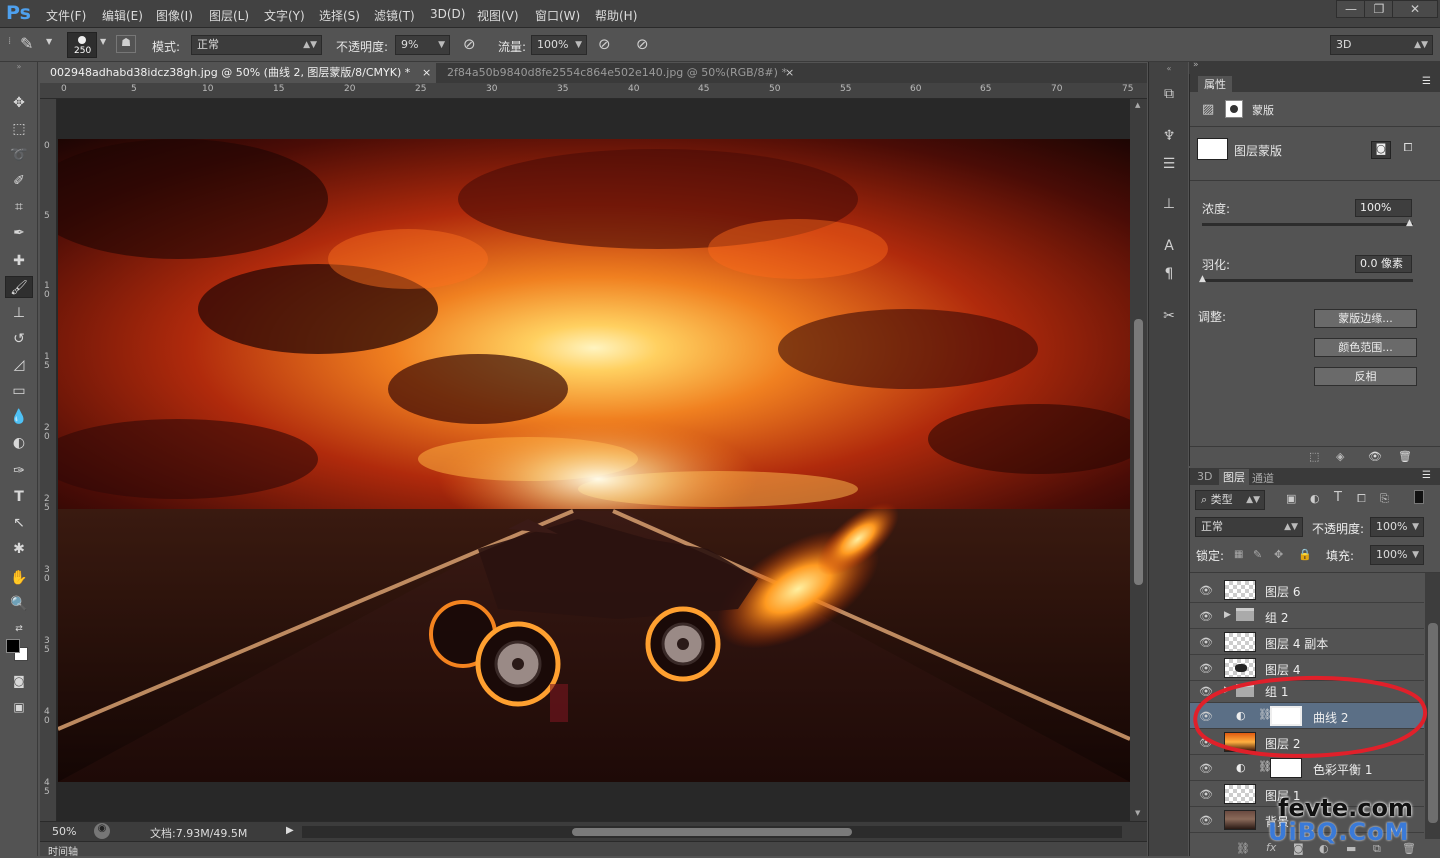  Describe the element at coordinates (1307, 768) in the screenshot. I see `layer-row-color-balance-1: 👁 ◐ ⛓ 色彩平衡 1` at that location.